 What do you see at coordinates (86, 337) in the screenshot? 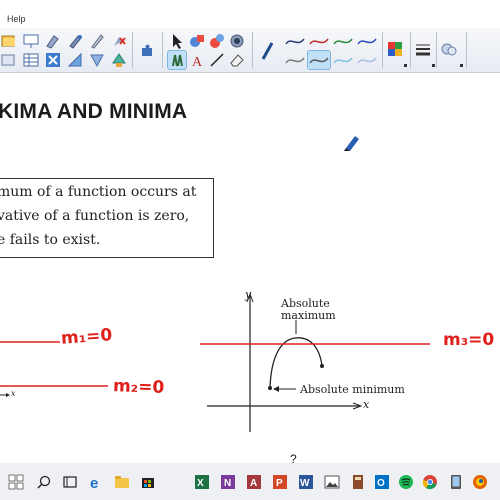
I see `annotation-m1: m₁=0` at bounding box center [86, 337].